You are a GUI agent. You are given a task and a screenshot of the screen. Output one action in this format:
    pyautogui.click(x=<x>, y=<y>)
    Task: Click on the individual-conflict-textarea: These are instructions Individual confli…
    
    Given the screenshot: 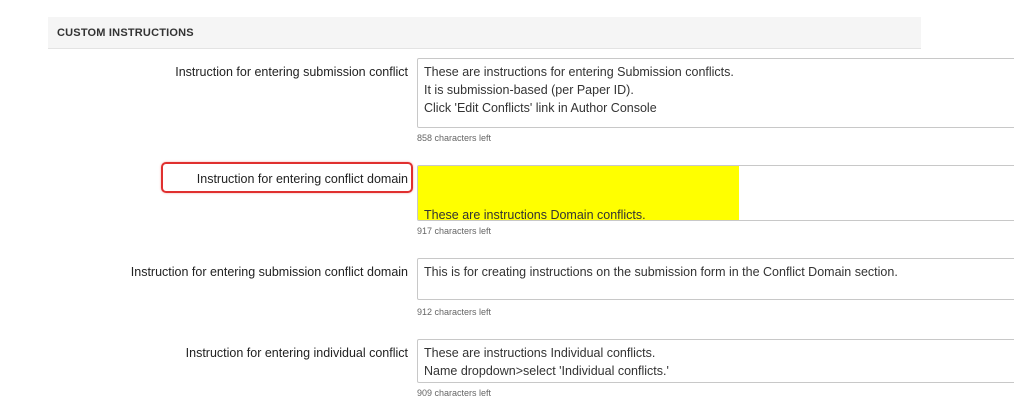 What is the action you would take?
    pyautogui.click(x=715, y=361)
    